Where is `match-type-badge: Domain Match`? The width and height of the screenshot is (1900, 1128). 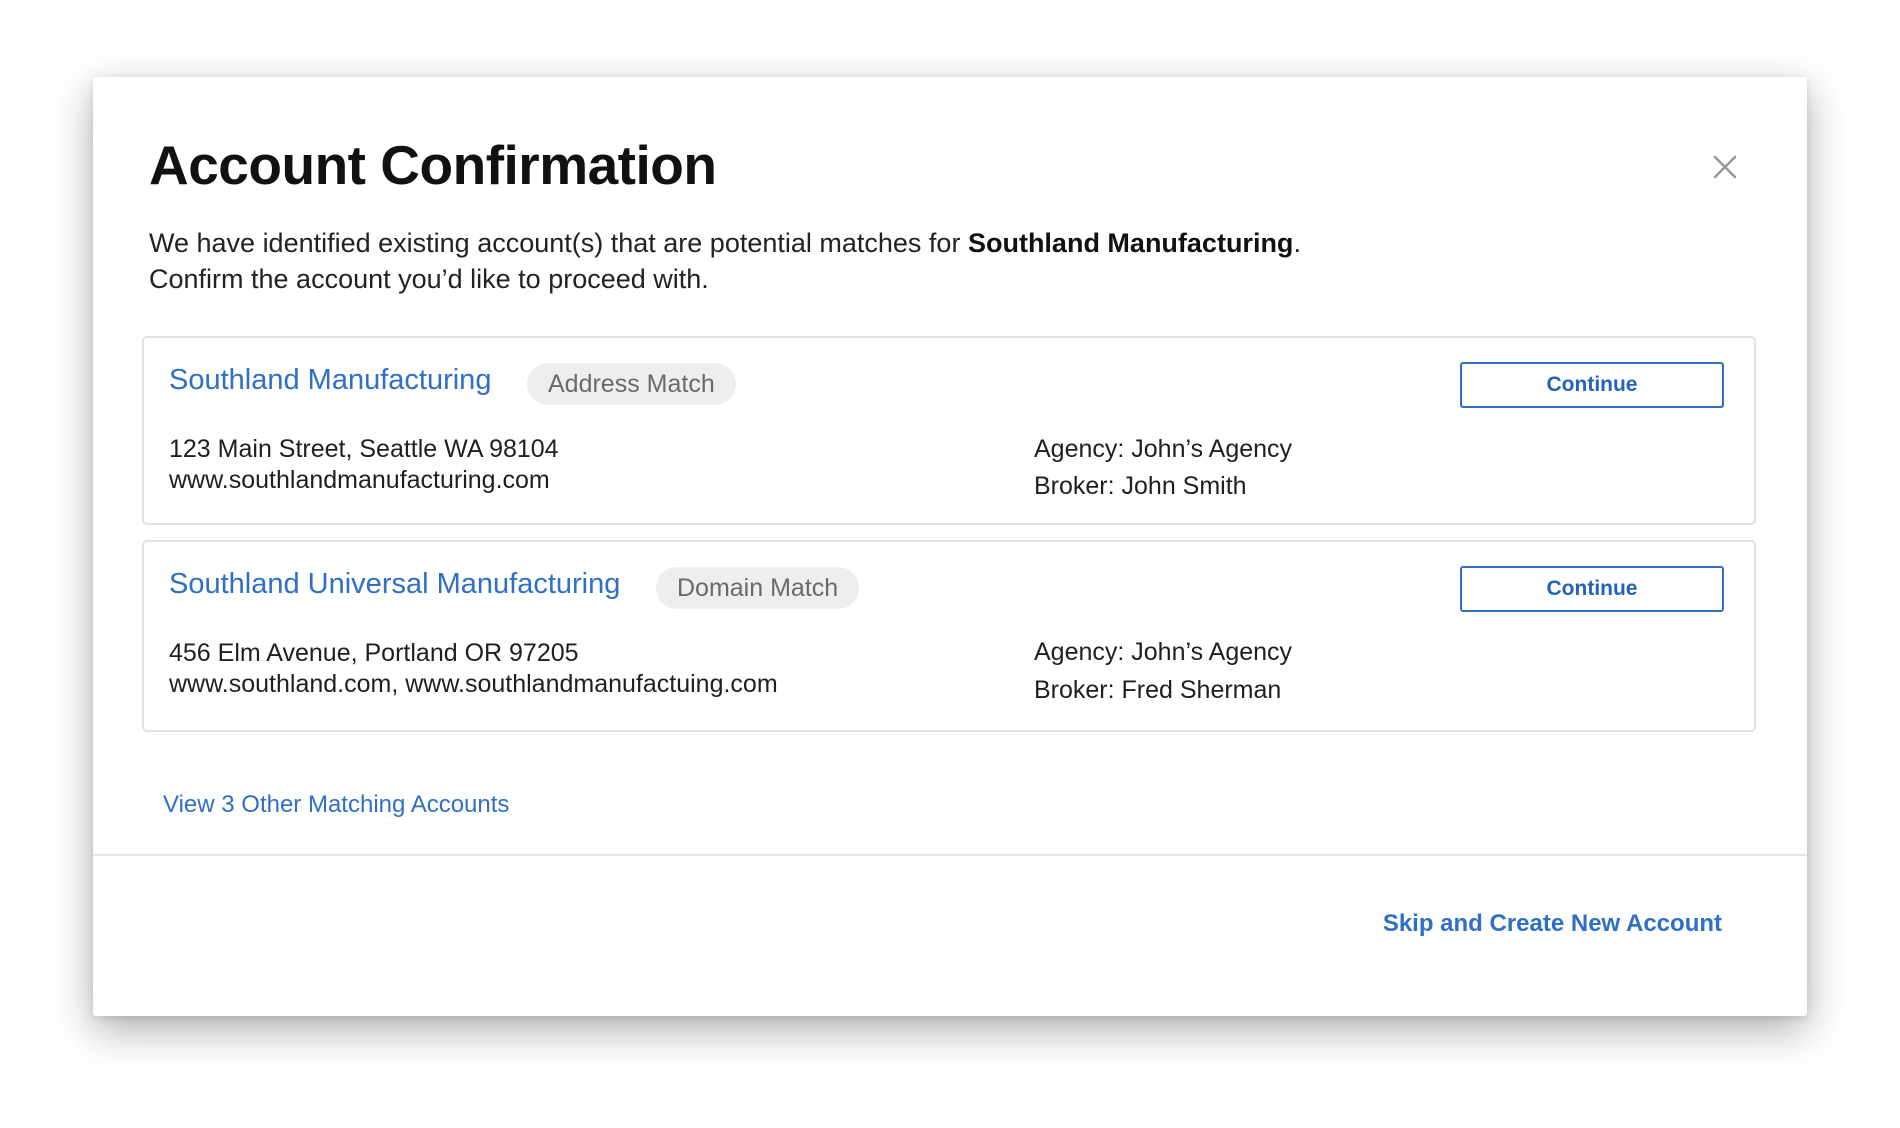 match-type-badge: Domain Match is located at coordinates (758, 588).